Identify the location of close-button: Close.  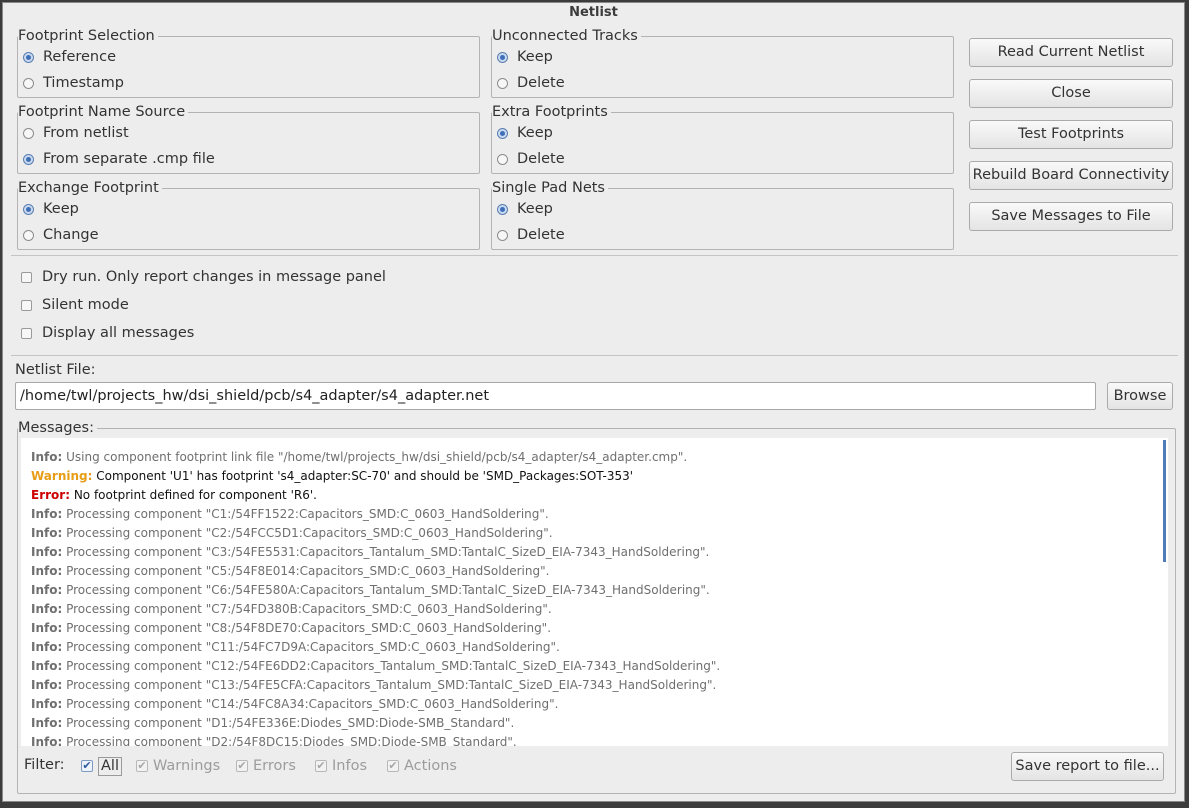
(1071, 93).